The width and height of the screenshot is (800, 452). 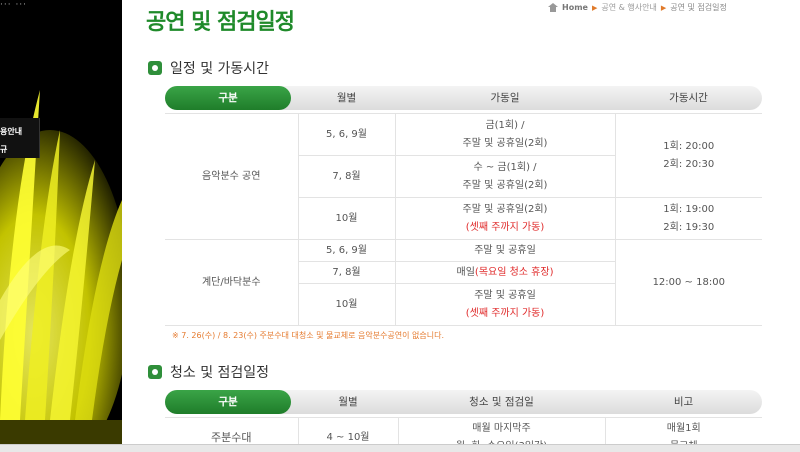 What do you see at coordinates (501, 402) in the screenshot?
I see `header-cleaning-days: 청소 및 점검일` at bounding box center [501, 402].